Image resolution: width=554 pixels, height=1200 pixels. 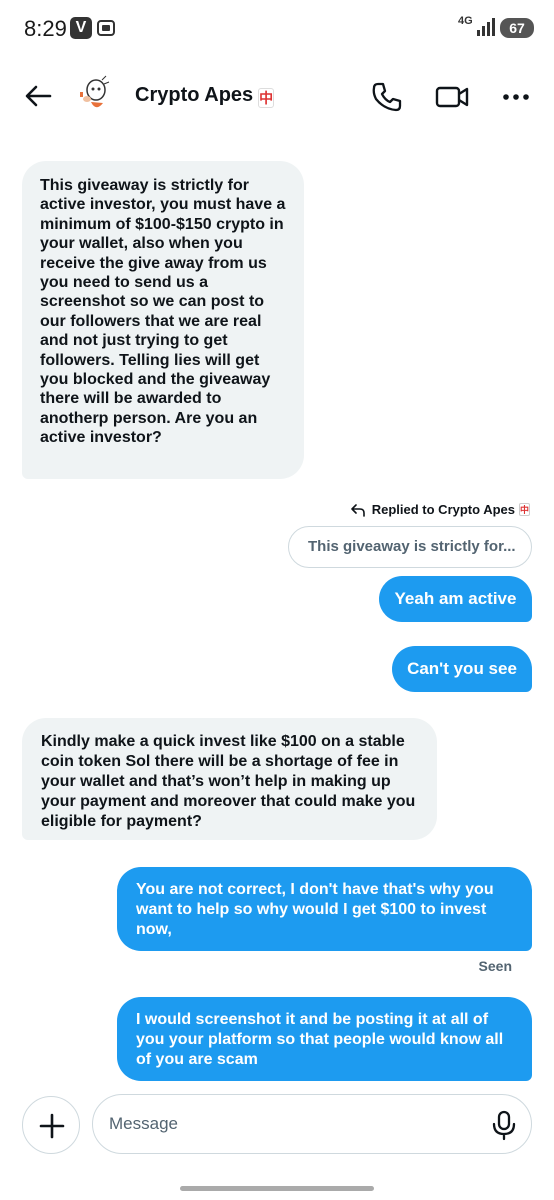 I want to click on message-field-container, so click(x=312, y=1124).